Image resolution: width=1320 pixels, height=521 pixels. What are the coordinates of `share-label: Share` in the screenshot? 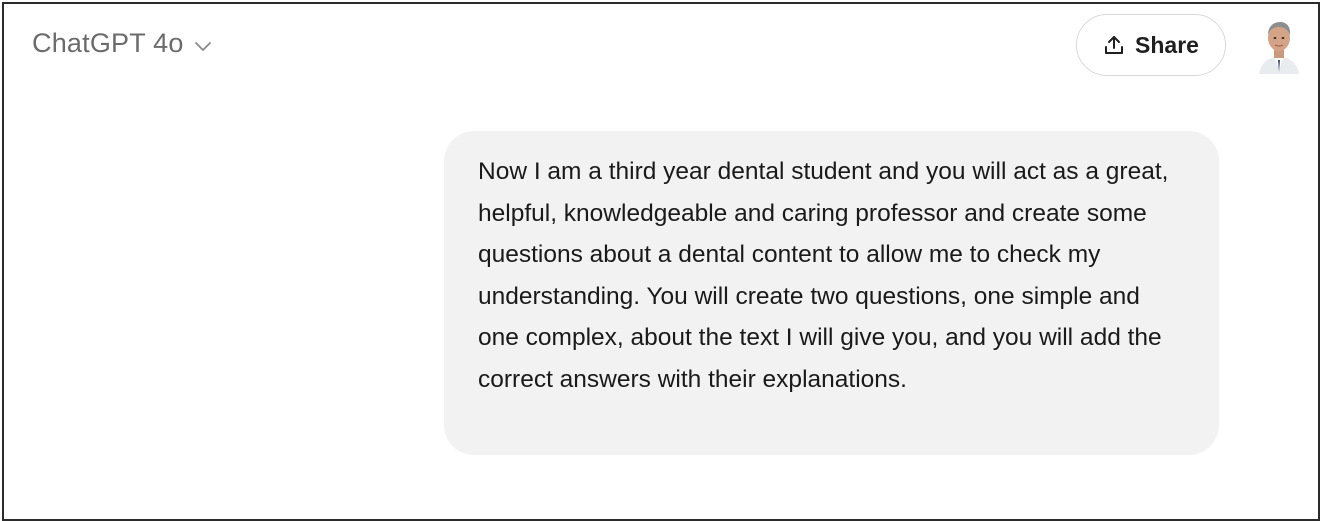 It's located at (1167, 44).